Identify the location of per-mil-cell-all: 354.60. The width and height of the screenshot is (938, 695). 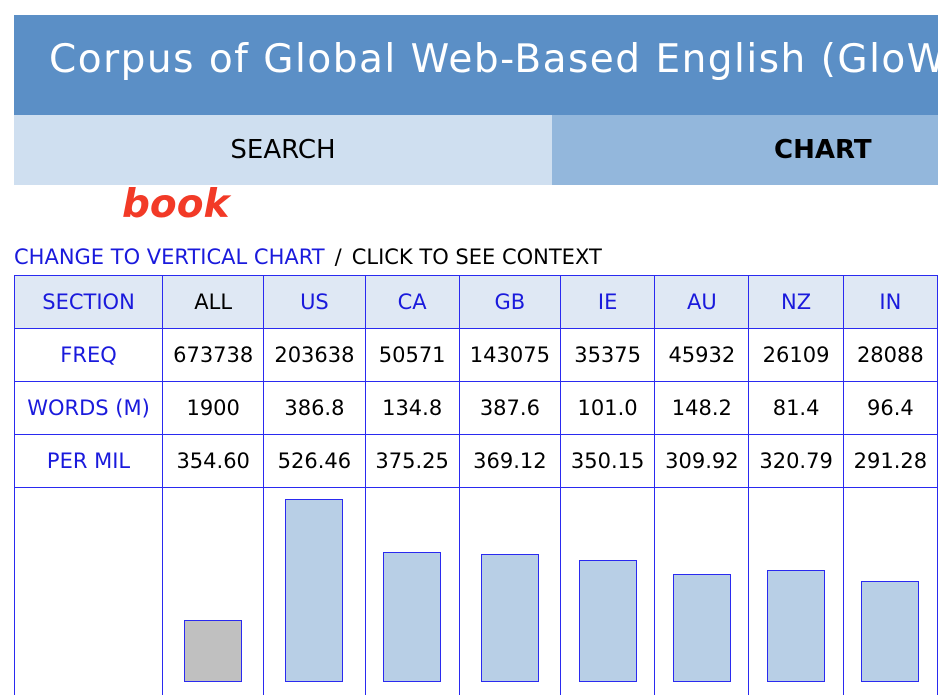
(213, 461).